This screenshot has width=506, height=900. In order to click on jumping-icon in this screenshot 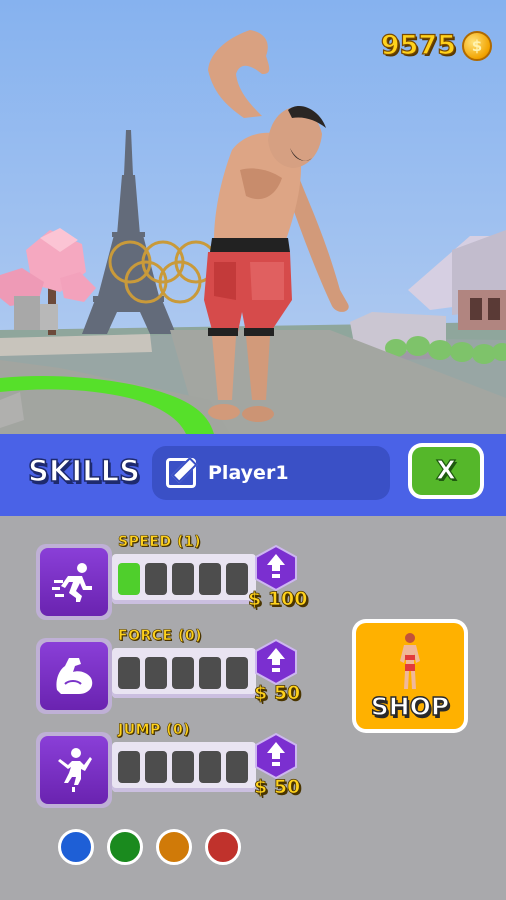, I will do `click(75, 770)`.